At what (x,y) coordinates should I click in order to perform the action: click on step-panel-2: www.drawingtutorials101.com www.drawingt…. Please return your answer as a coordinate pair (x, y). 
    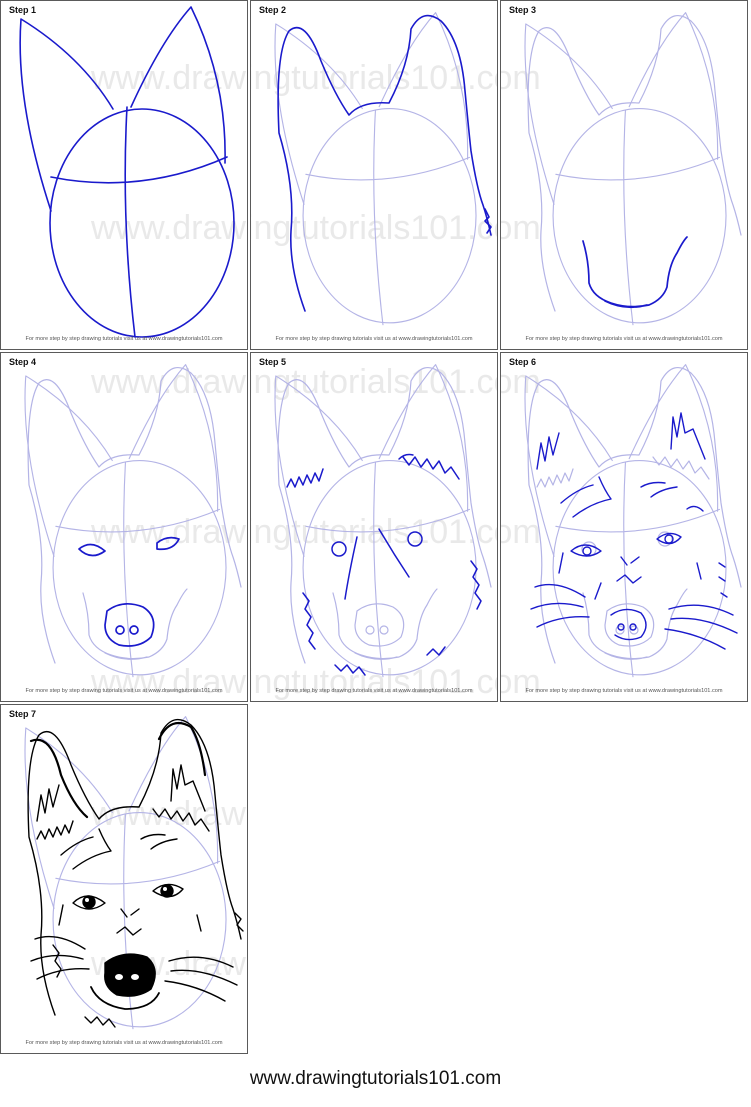
    Looking at the image, I should click on (374, 175).